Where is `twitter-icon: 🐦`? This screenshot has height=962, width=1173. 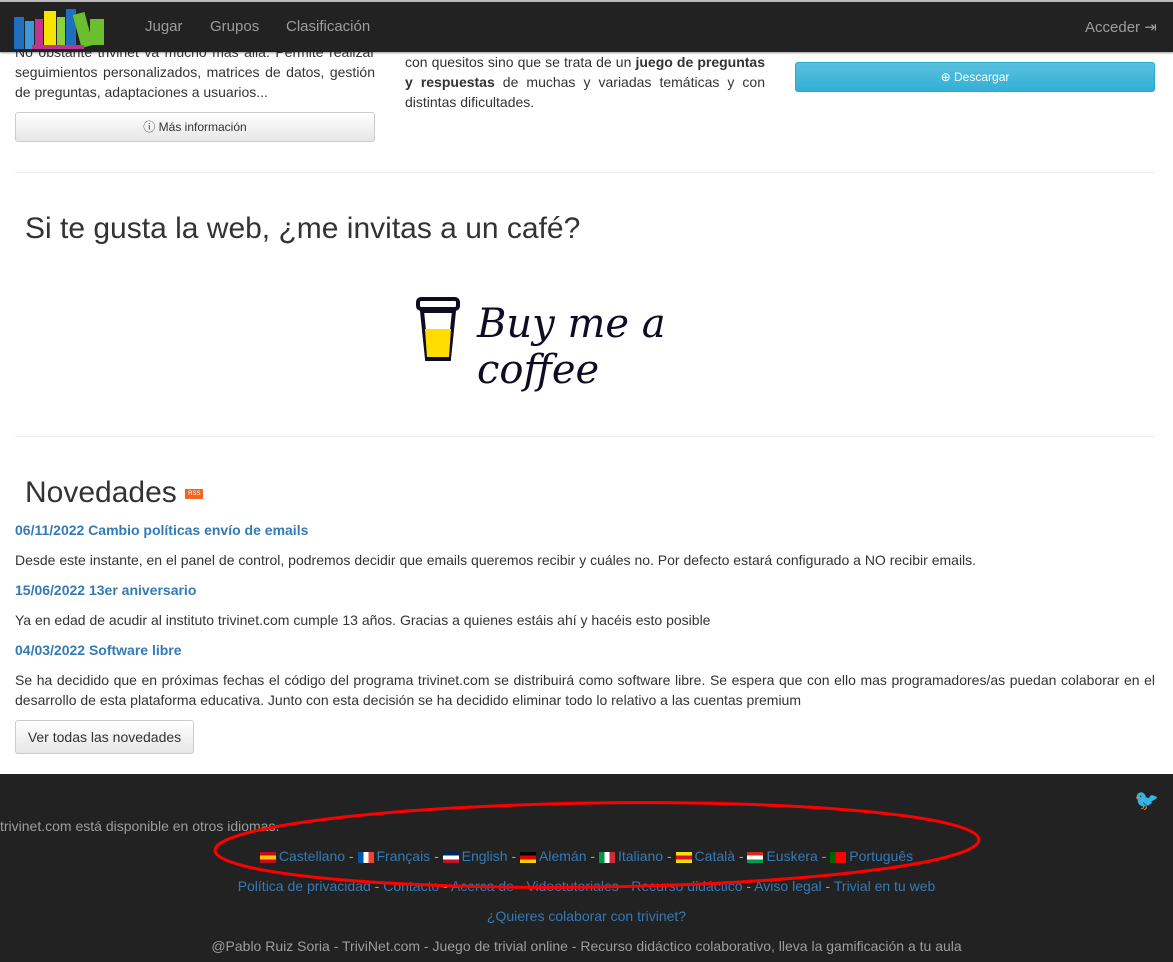 twitter-icon: 🐦 is located at coordinates (1146, 800).